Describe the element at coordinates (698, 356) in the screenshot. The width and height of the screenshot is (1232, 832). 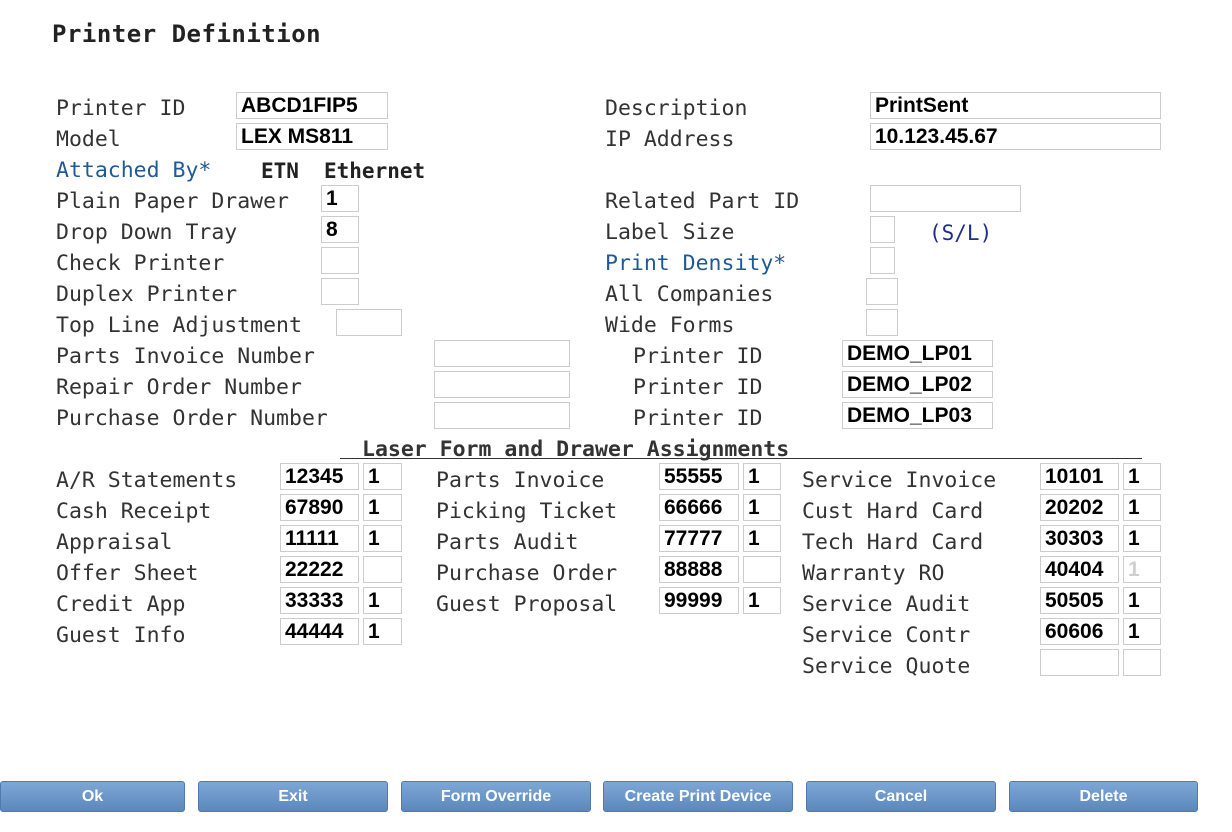
I see `printer-id-1-label: Printer ID` at that location.